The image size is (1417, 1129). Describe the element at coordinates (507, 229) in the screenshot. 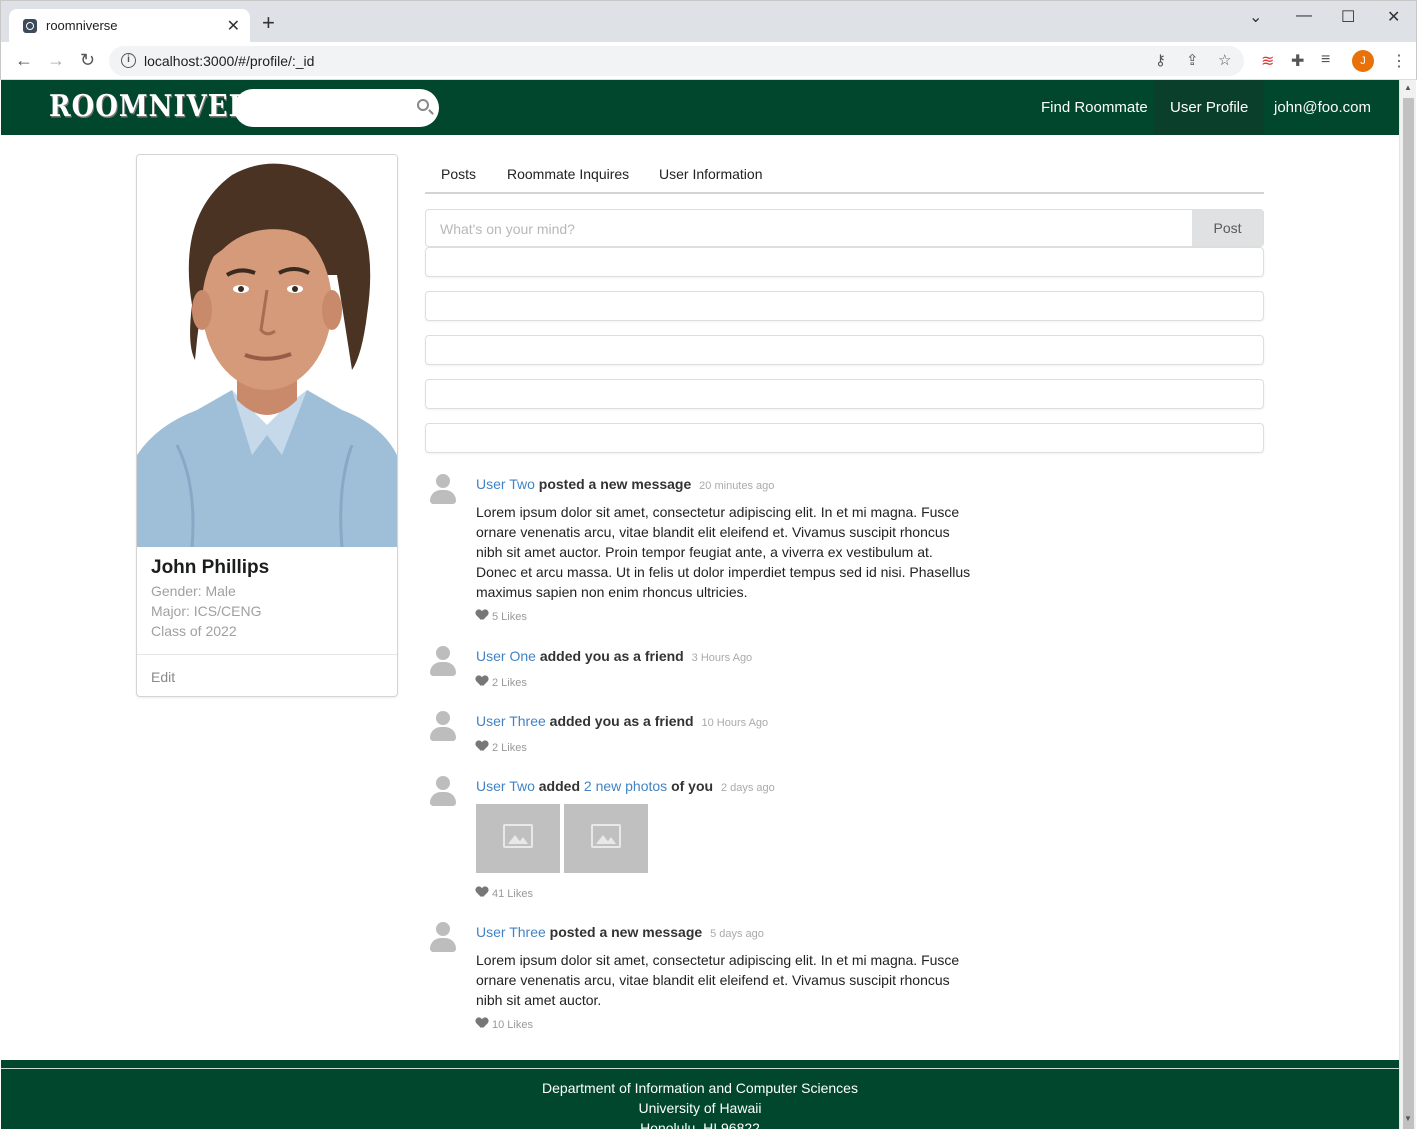

I see `post-input: What's on your mind?` at that location.